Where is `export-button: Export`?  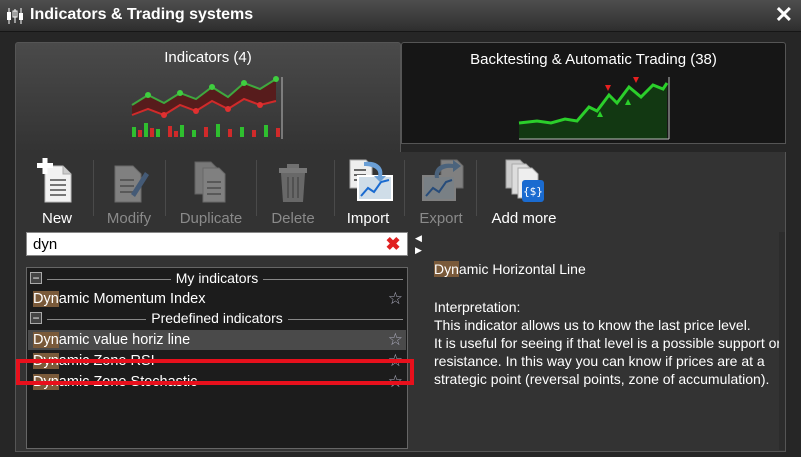 export-button: Export is located at coordinates (441, 192).